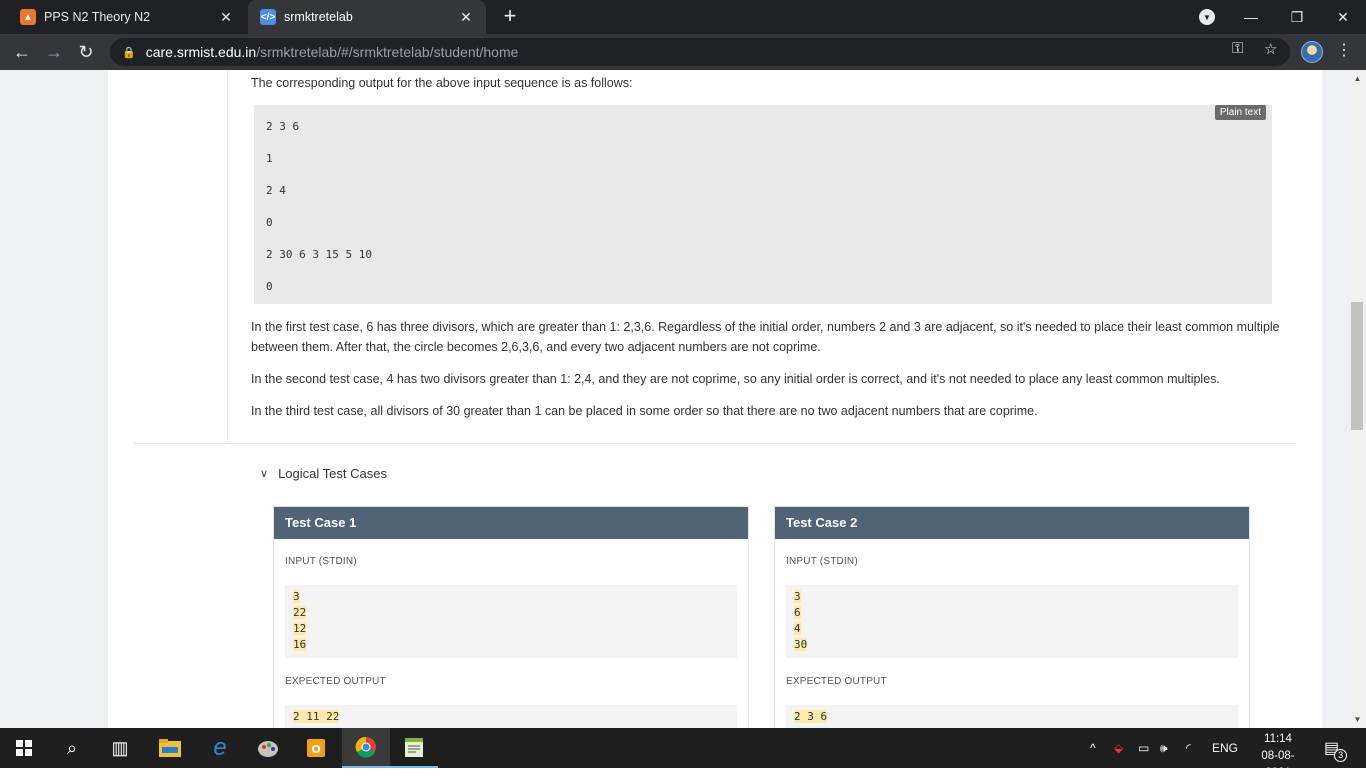 The image size is (1366, 782). Describe the element at coordinates (54, 52) in the screenshot. I see `forward-button: →` at that location.